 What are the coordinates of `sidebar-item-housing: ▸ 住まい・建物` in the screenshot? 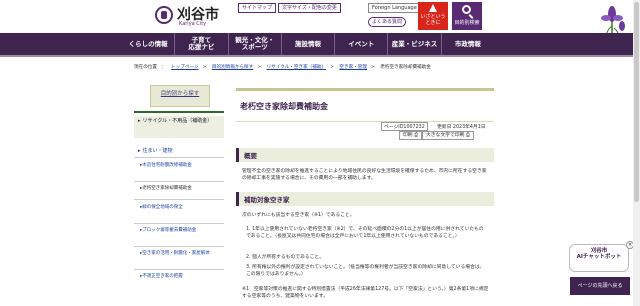 It's located at (179, 150).